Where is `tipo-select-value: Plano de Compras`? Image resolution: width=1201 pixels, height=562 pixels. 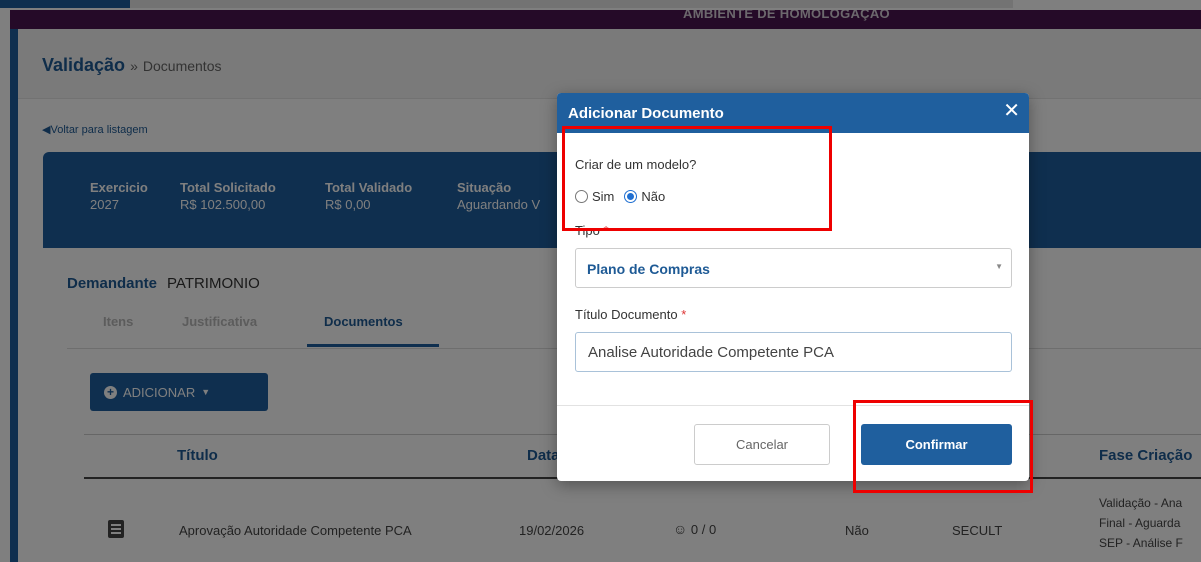 tipo-select-value: Plano de Compras is located at coordinates (648, 269).